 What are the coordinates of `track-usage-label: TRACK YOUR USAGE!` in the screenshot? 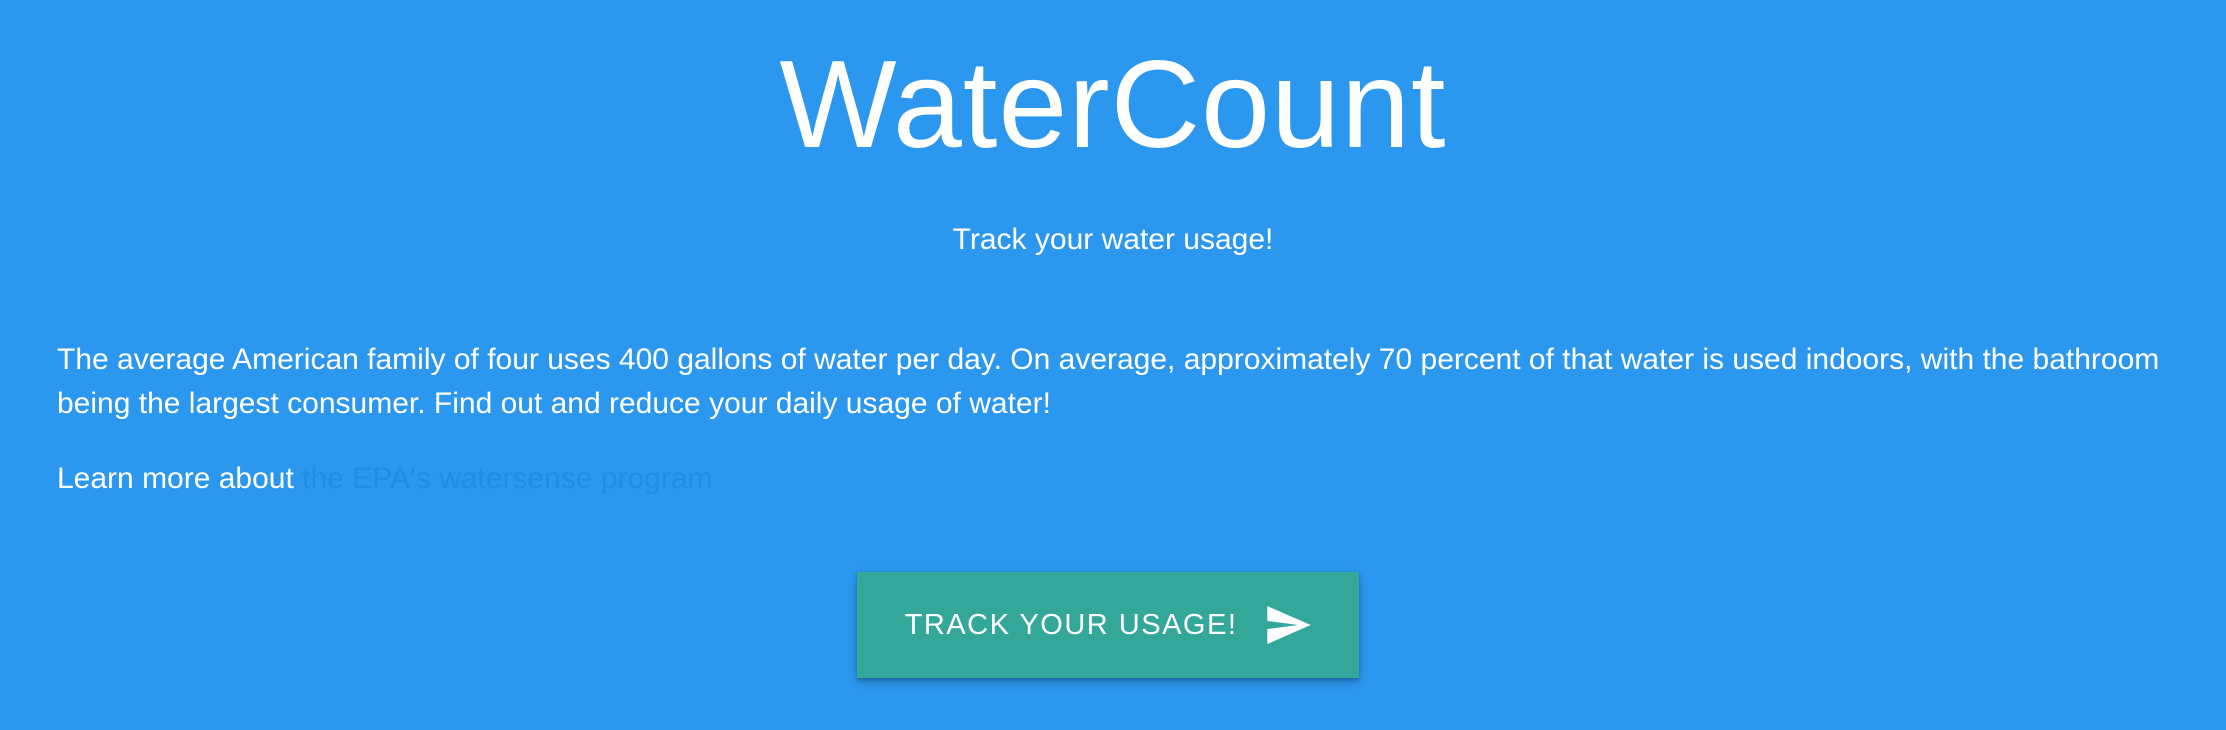 It's located at (1071, 624).